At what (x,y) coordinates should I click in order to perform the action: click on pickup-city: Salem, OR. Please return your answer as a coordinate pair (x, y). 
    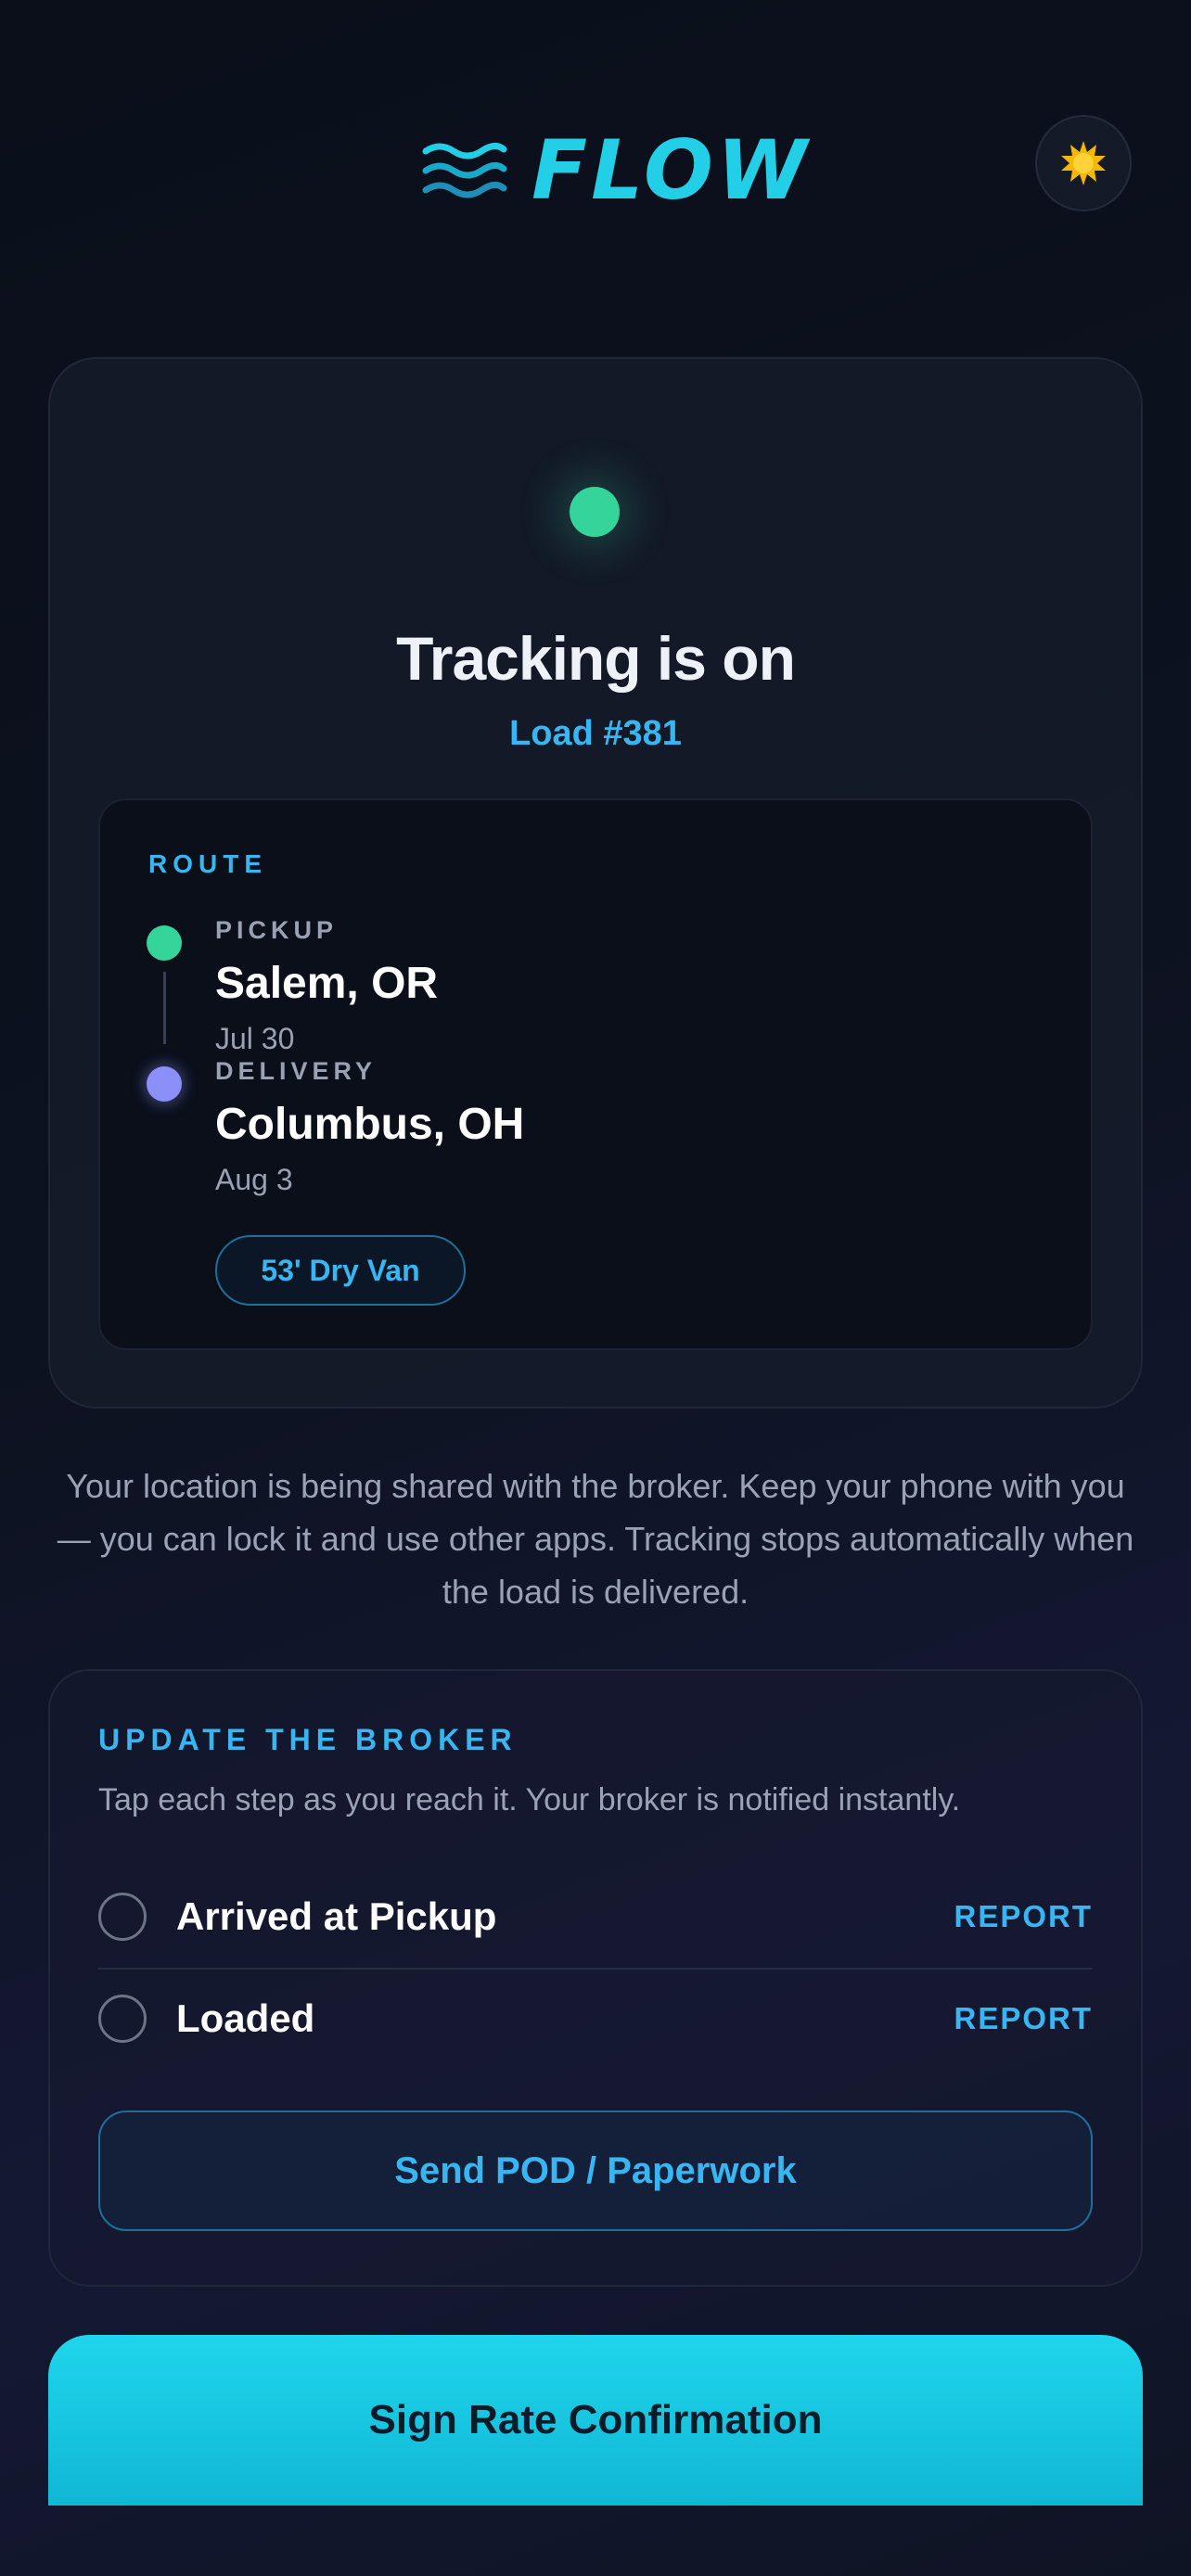
    Looking at the image, I should click on (327, 984).